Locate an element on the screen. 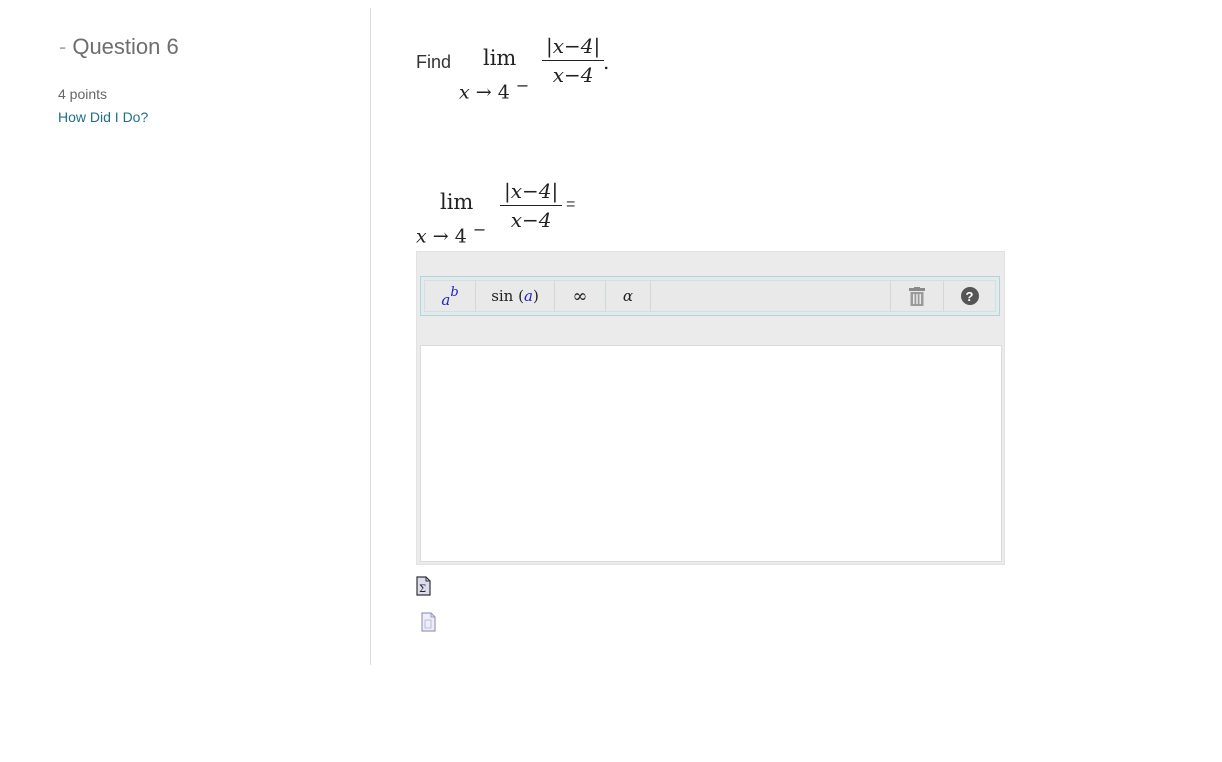  greek-alpha-button: α is located at coordinates (628, 296).